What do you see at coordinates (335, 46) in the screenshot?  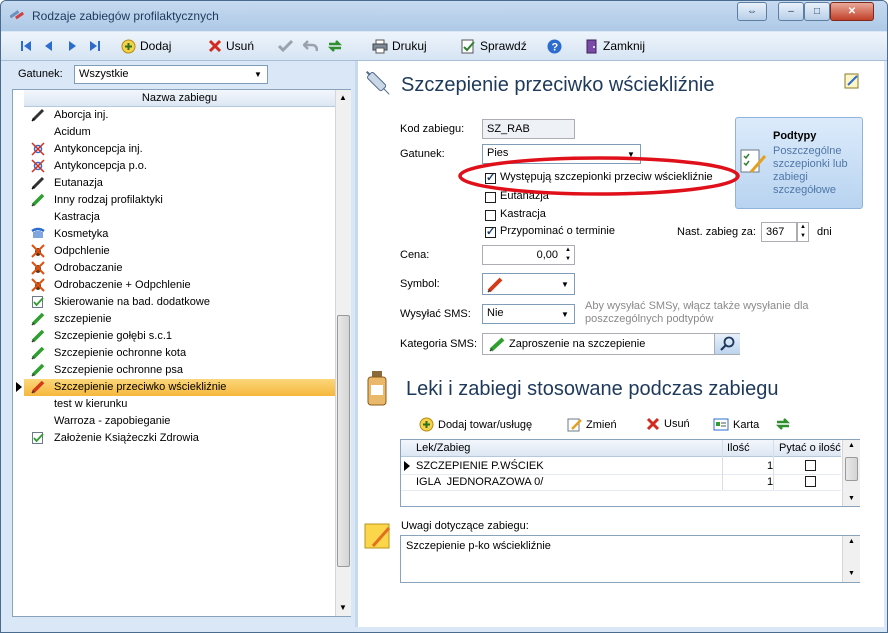 I see `refresh-button` at bounding box center [335, 46].